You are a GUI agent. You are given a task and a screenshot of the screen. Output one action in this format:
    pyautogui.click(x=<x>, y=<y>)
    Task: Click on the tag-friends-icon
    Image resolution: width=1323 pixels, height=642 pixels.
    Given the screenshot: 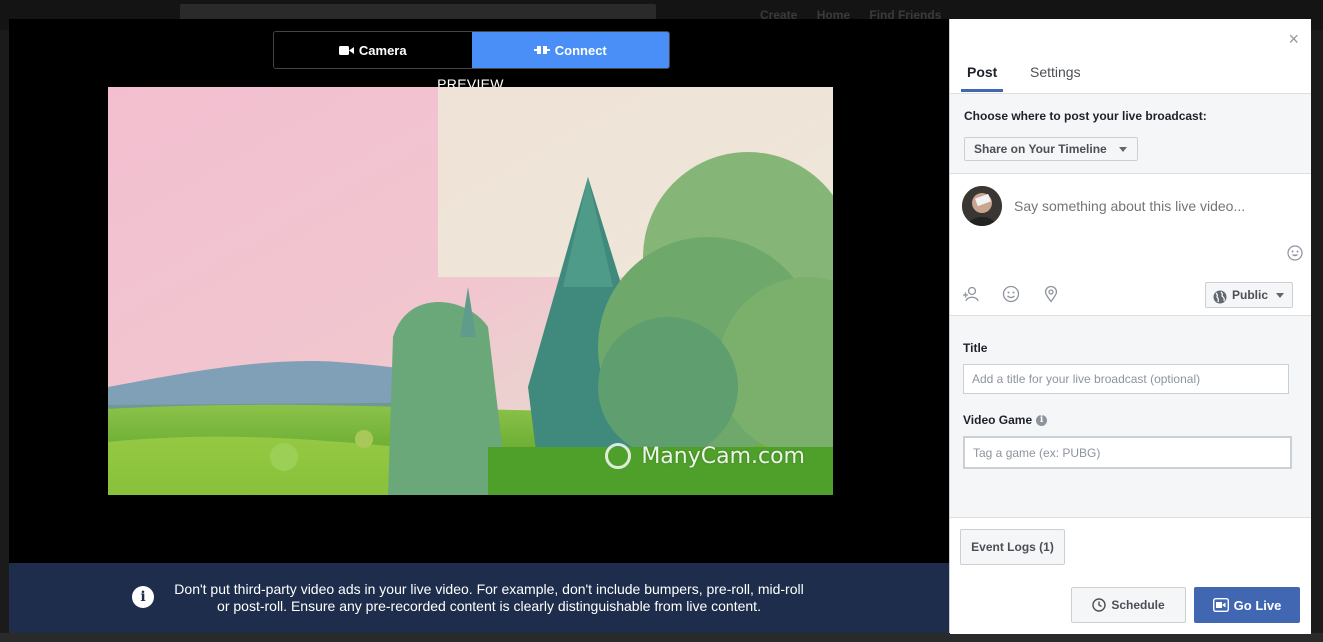 What is the action you would take?
    pyautogui.click(x=971, y=296)
    